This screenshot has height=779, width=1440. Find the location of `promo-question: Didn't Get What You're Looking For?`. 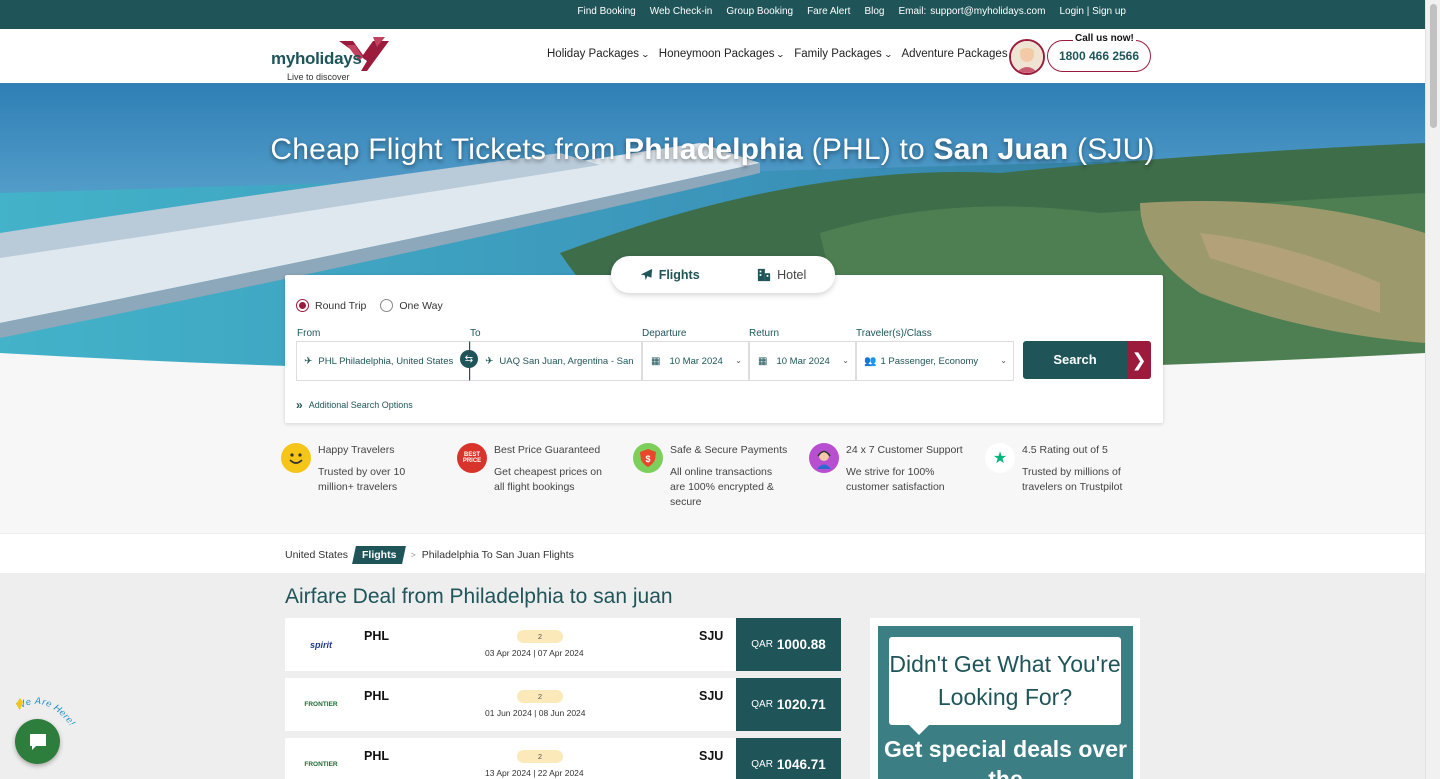

promo-question: Didn't Get What You're Looking For? is located at coordinates (1005, 686).